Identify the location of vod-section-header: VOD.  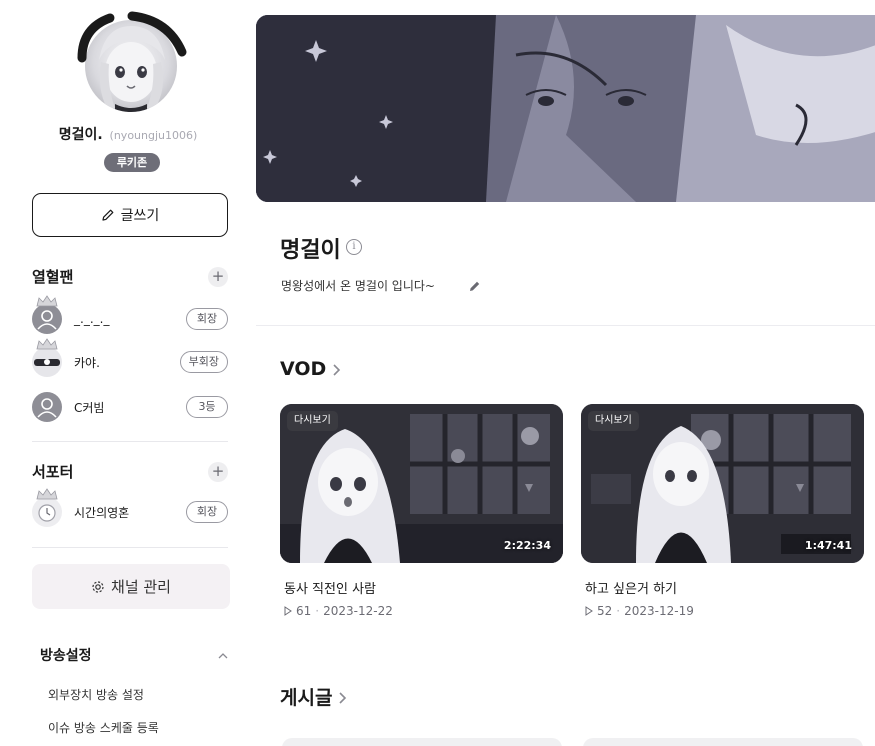
(311, 369).